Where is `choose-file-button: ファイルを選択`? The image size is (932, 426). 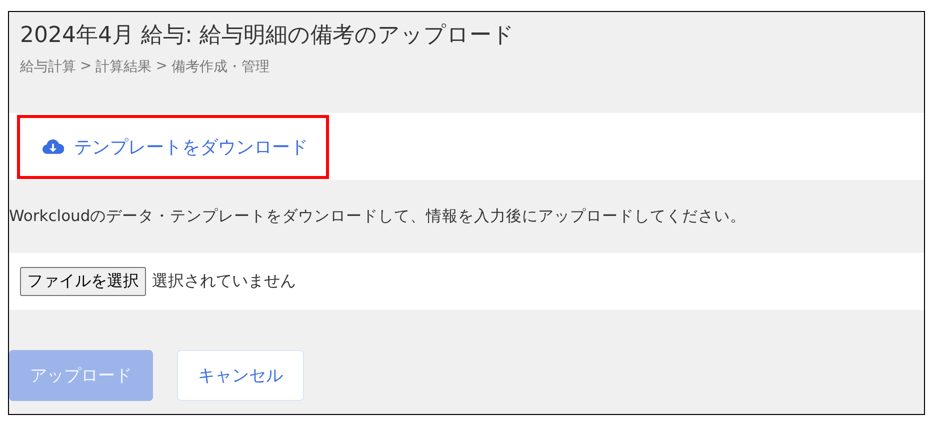 choose-file-button: ファイルを選択 is located at coordinates (83, 281).